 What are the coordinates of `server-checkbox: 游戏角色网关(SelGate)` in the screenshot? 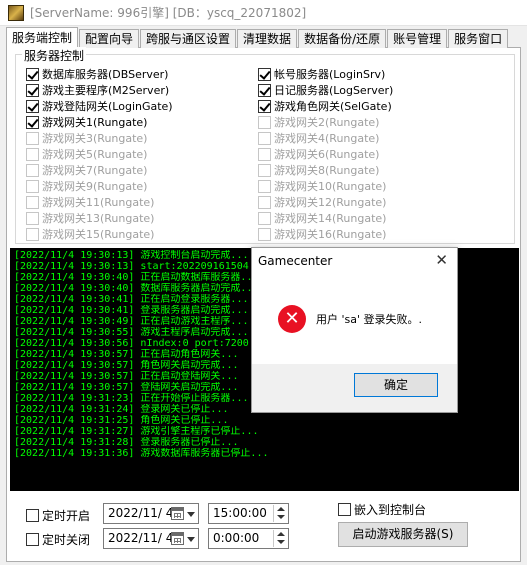 It's located at (325, 106).